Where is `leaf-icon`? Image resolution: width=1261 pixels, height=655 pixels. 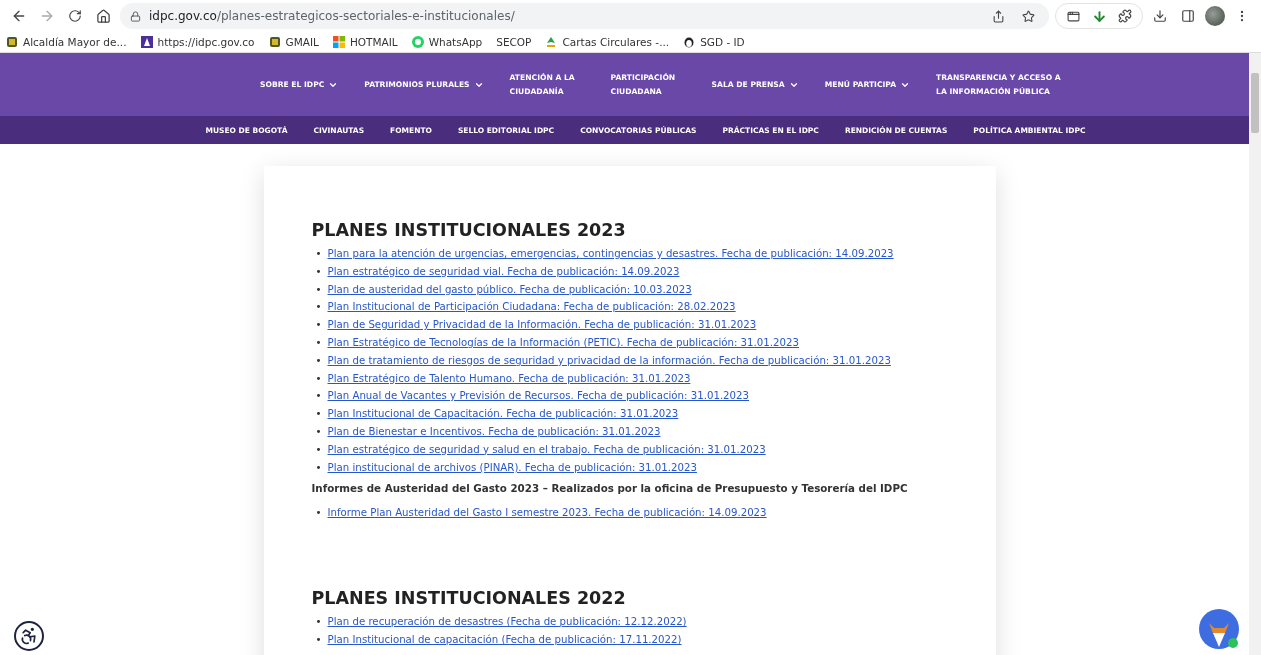
leaf-icon is located at coordinates (551, 42).